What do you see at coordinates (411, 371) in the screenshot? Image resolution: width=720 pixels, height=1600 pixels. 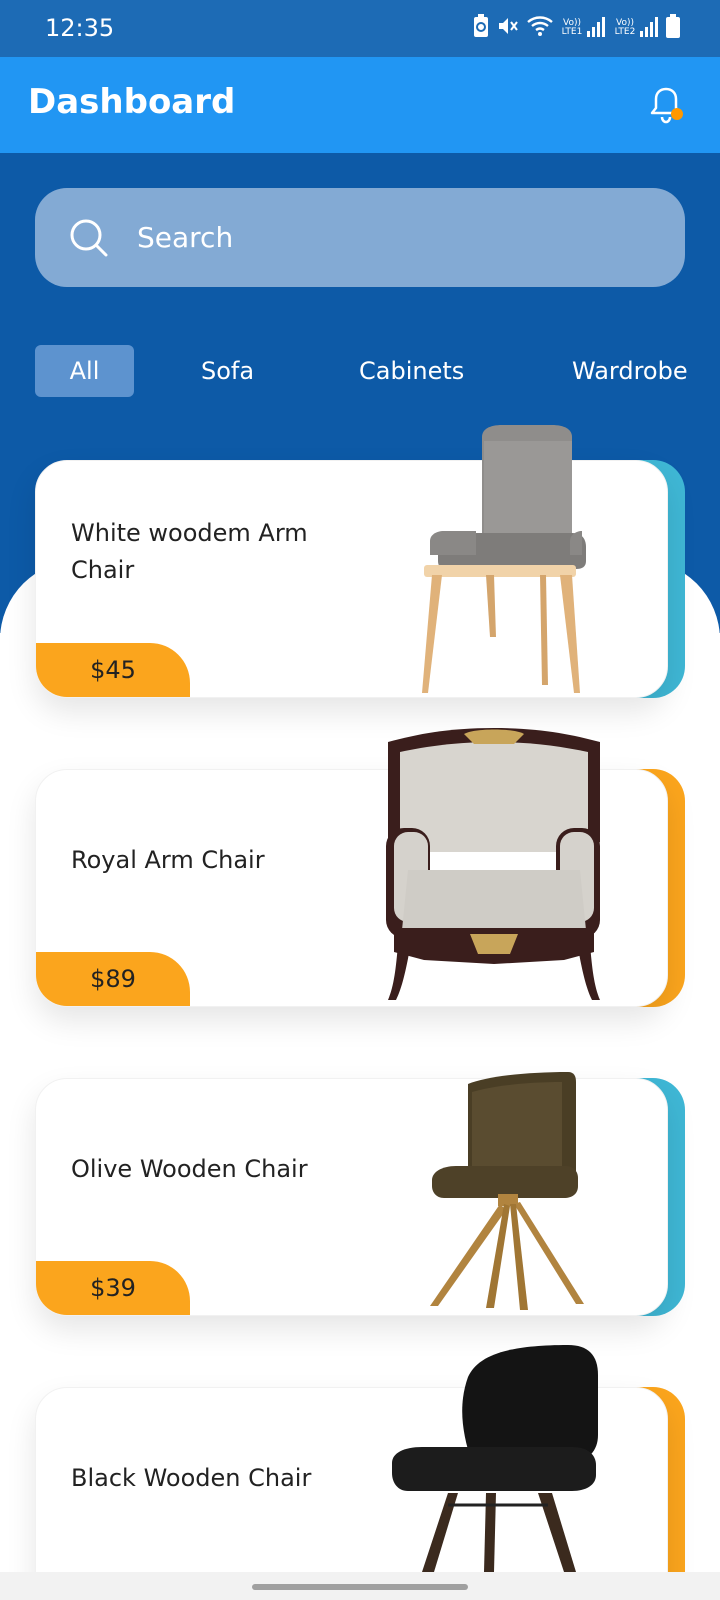 I see `tab-cabinets: Cabinets` at bounding box center [411, 371].